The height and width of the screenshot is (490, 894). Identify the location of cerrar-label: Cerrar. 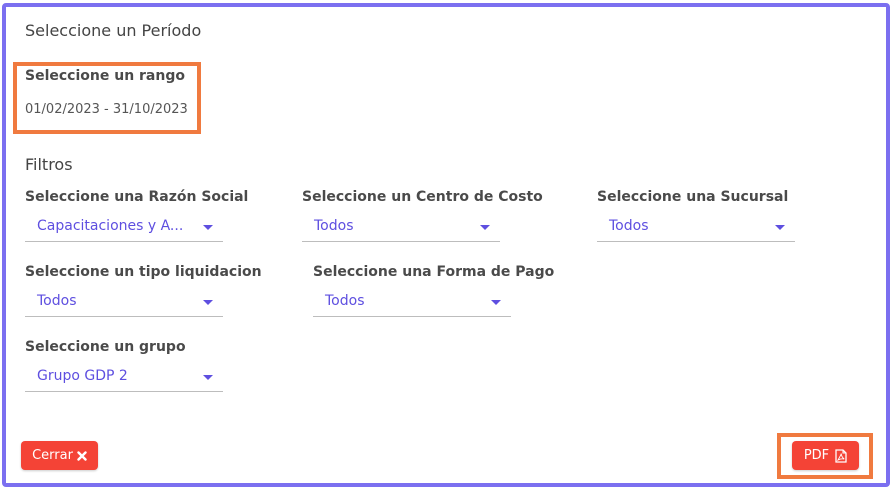
(52, 455).